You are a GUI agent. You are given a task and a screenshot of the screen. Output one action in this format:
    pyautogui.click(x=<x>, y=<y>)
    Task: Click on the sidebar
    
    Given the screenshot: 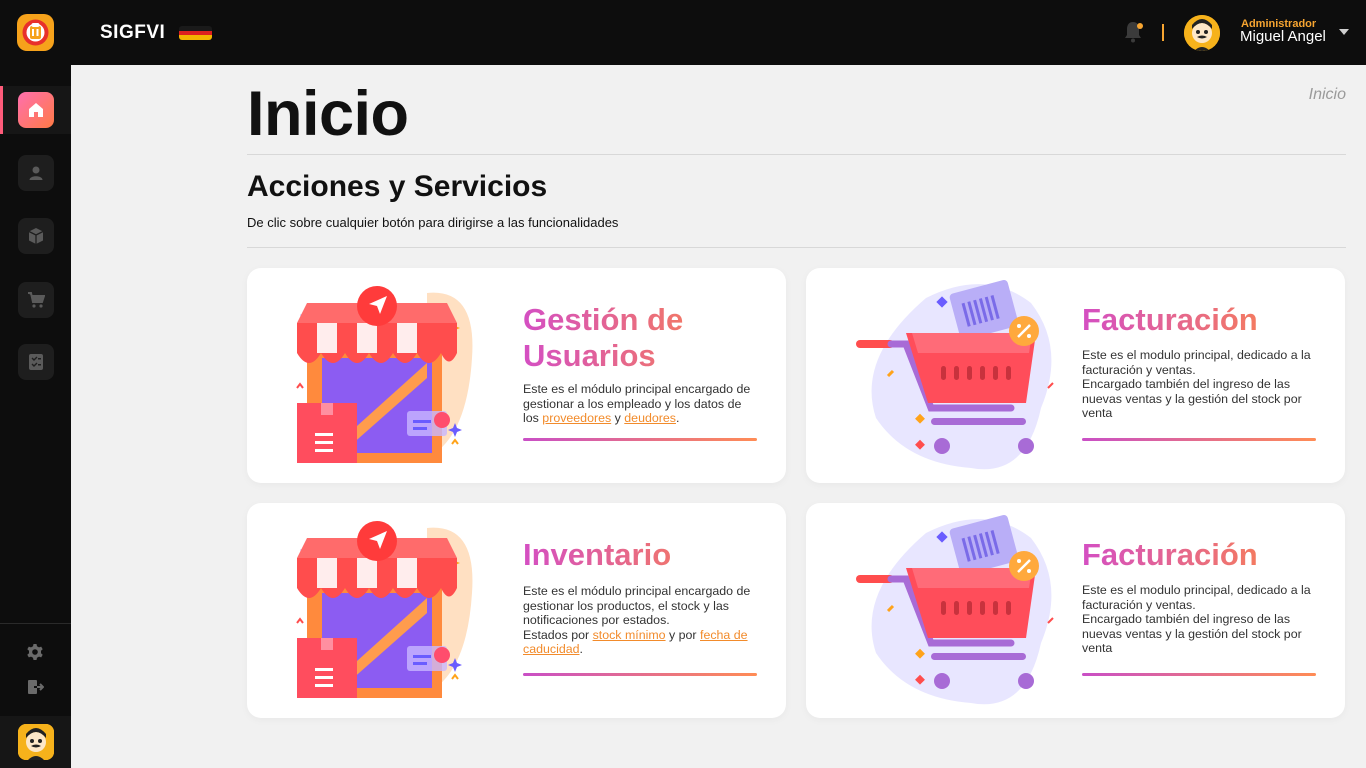 What is the action you would take?
    pyautogui.click(x=35, y=384)
    